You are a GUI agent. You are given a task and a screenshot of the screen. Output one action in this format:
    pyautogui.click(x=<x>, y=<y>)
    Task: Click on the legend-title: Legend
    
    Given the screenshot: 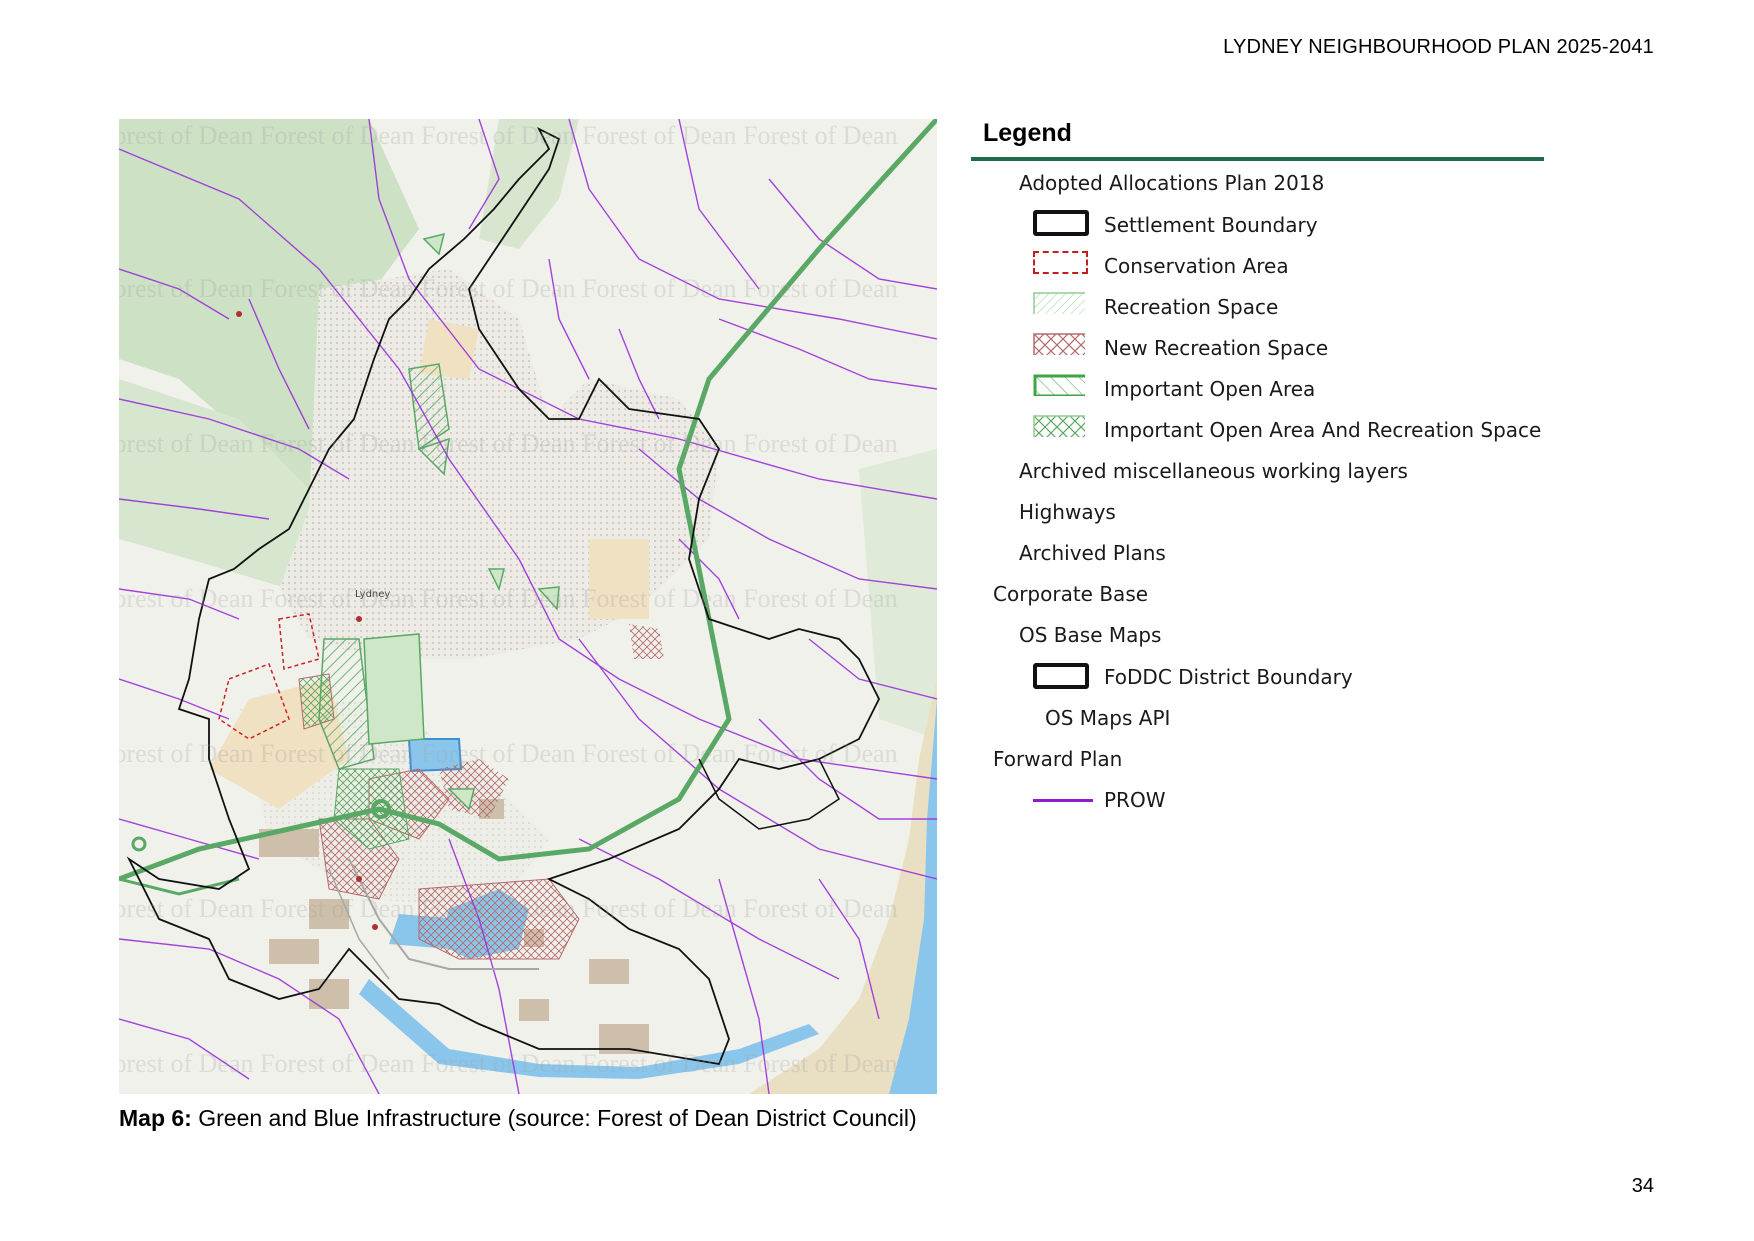 What is the action you would take?
    pyautogui.click(x=1027, y=133)
    